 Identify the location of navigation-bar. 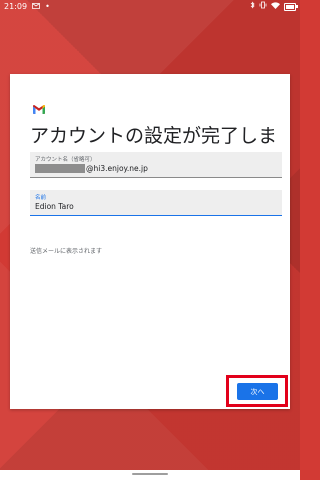
(150, 475).